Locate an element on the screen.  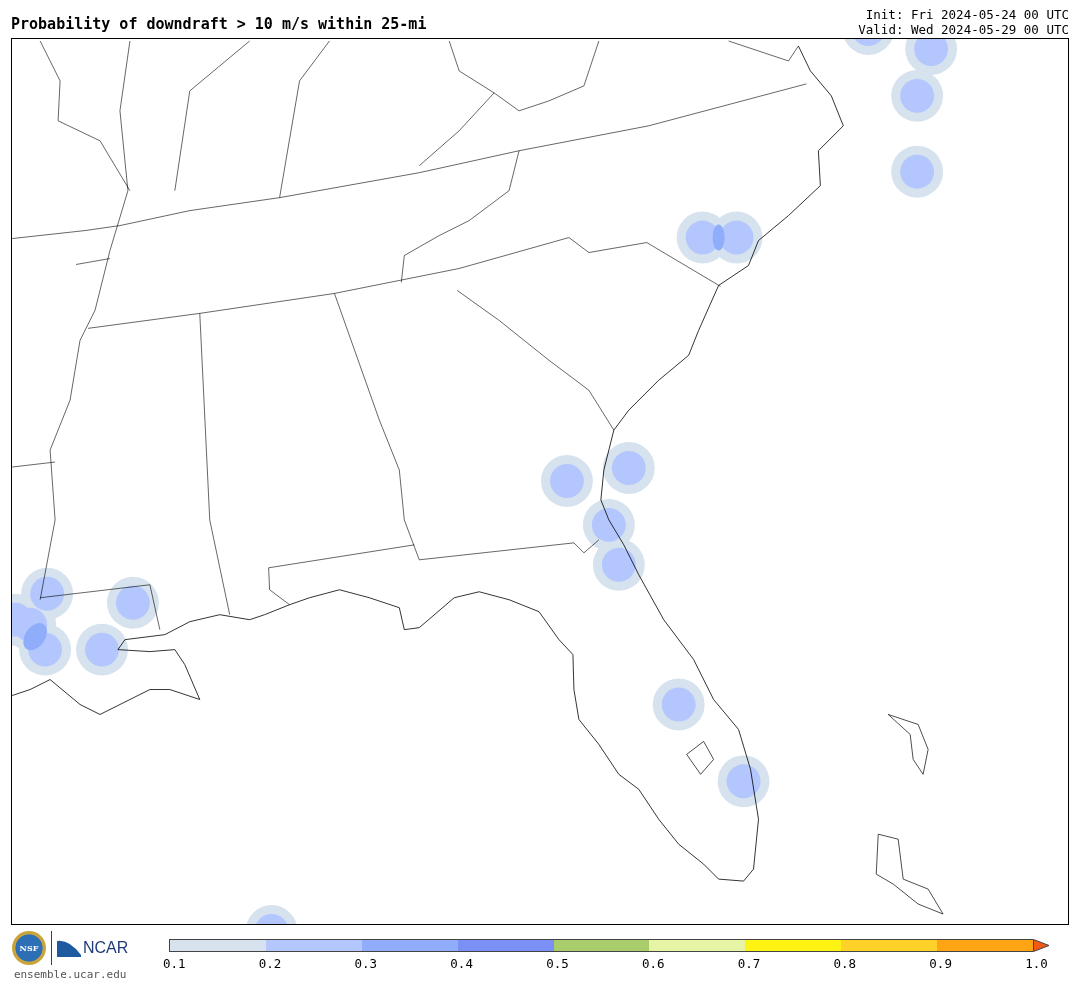
ncar-wordmark: NCAR is located at coordinates (106, 948).